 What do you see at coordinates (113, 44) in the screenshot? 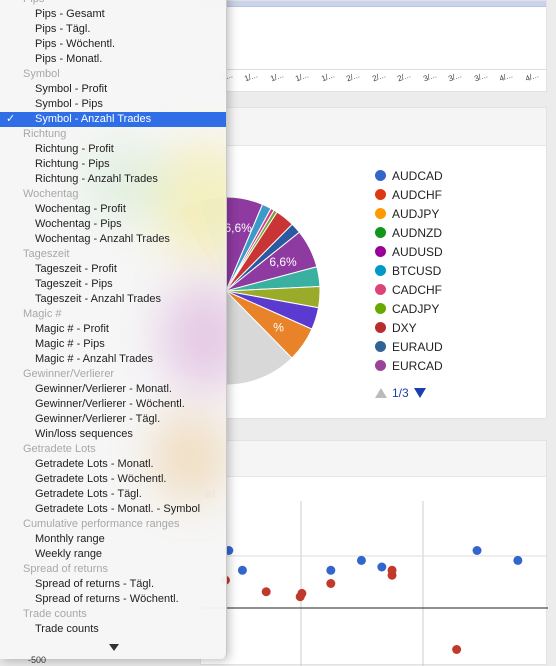
I see `menu-item: Pips - Wöchentl.` at bounding box center [113, 44].